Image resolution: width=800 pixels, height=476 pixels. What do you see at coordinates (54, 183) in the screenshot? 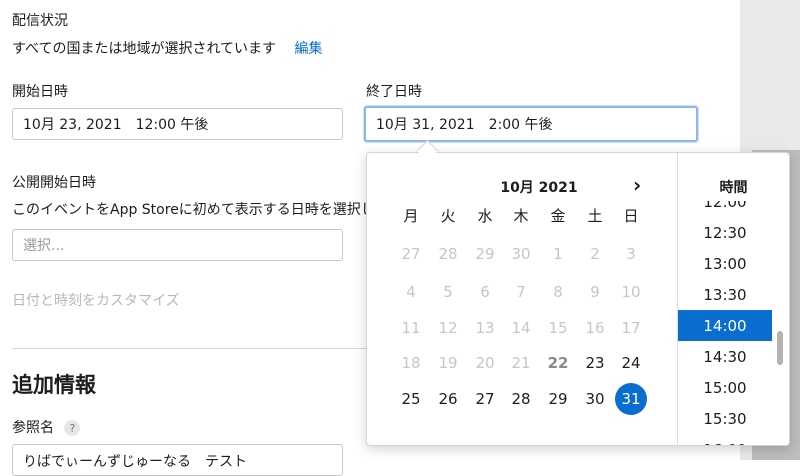
I see `publish-date-label: 公開開始日時` at bounding box center [54, 183].